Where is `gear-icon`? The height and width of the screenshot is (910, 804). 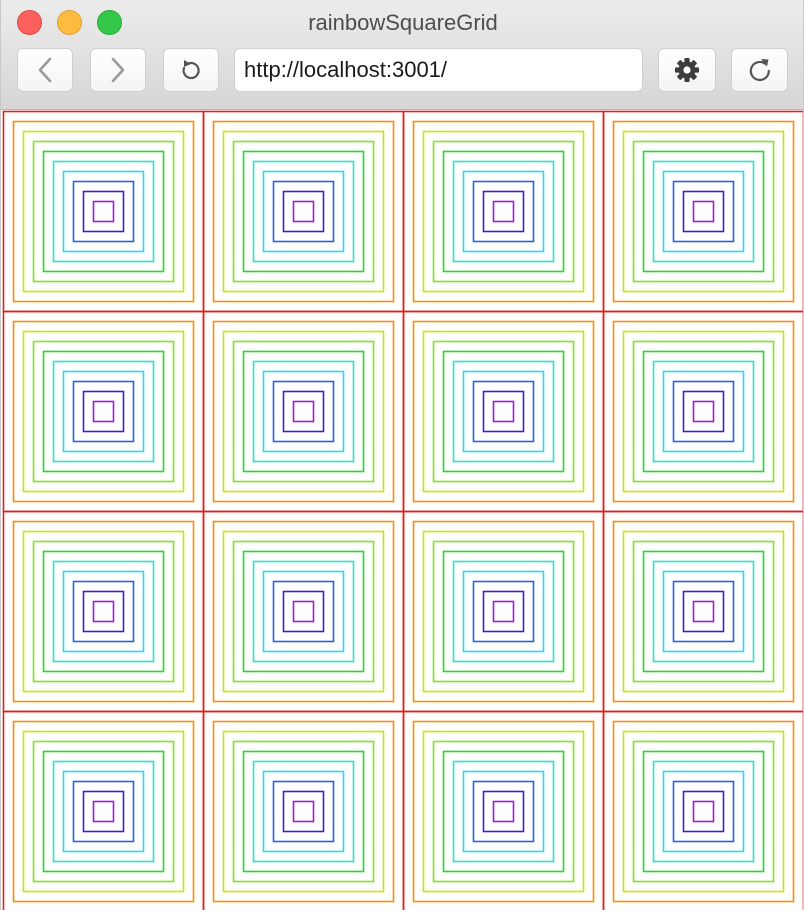 gear-icon is located at coordinates (687, 70).